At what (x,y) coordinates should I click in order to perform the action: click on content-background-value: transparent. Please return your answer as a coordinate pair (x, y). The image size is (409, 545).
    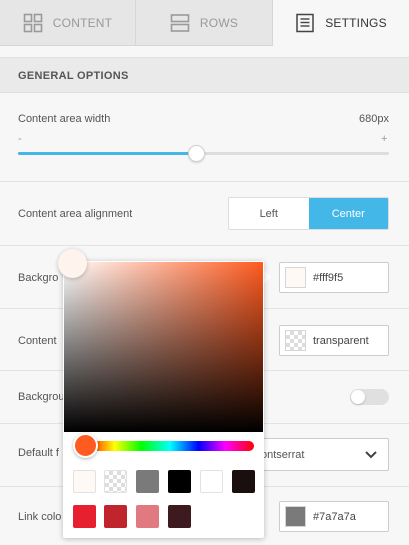
    Looking at the image, I should click on (341, 340).